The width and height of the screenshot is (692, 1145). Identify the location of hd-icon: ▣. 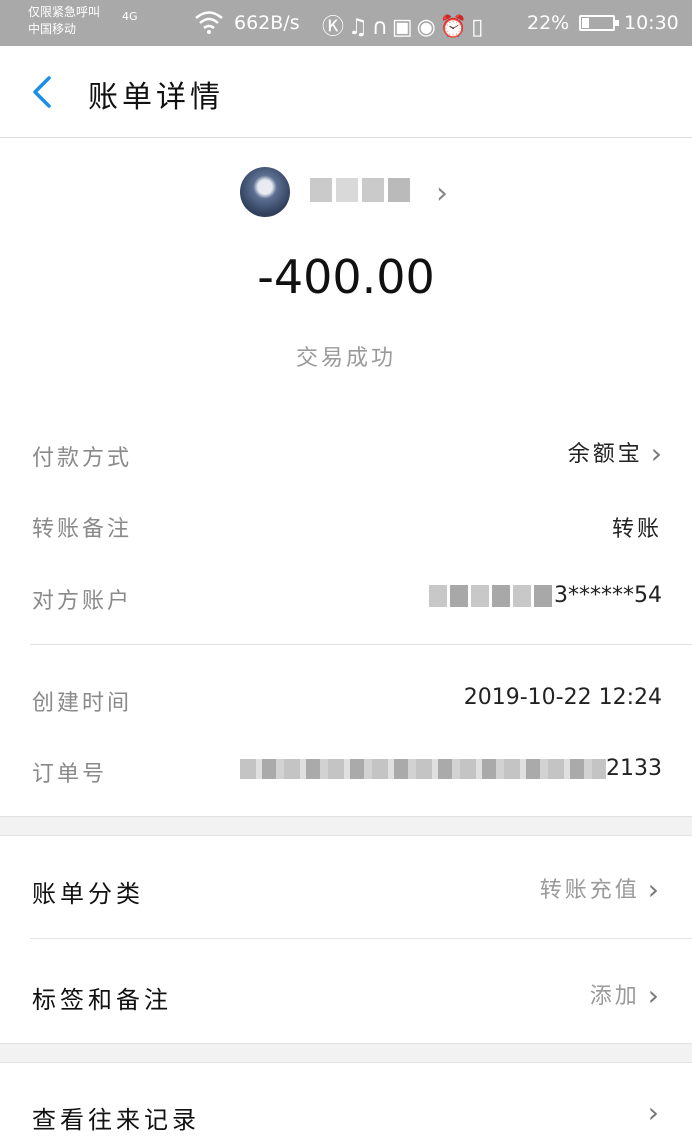
(404, 27).